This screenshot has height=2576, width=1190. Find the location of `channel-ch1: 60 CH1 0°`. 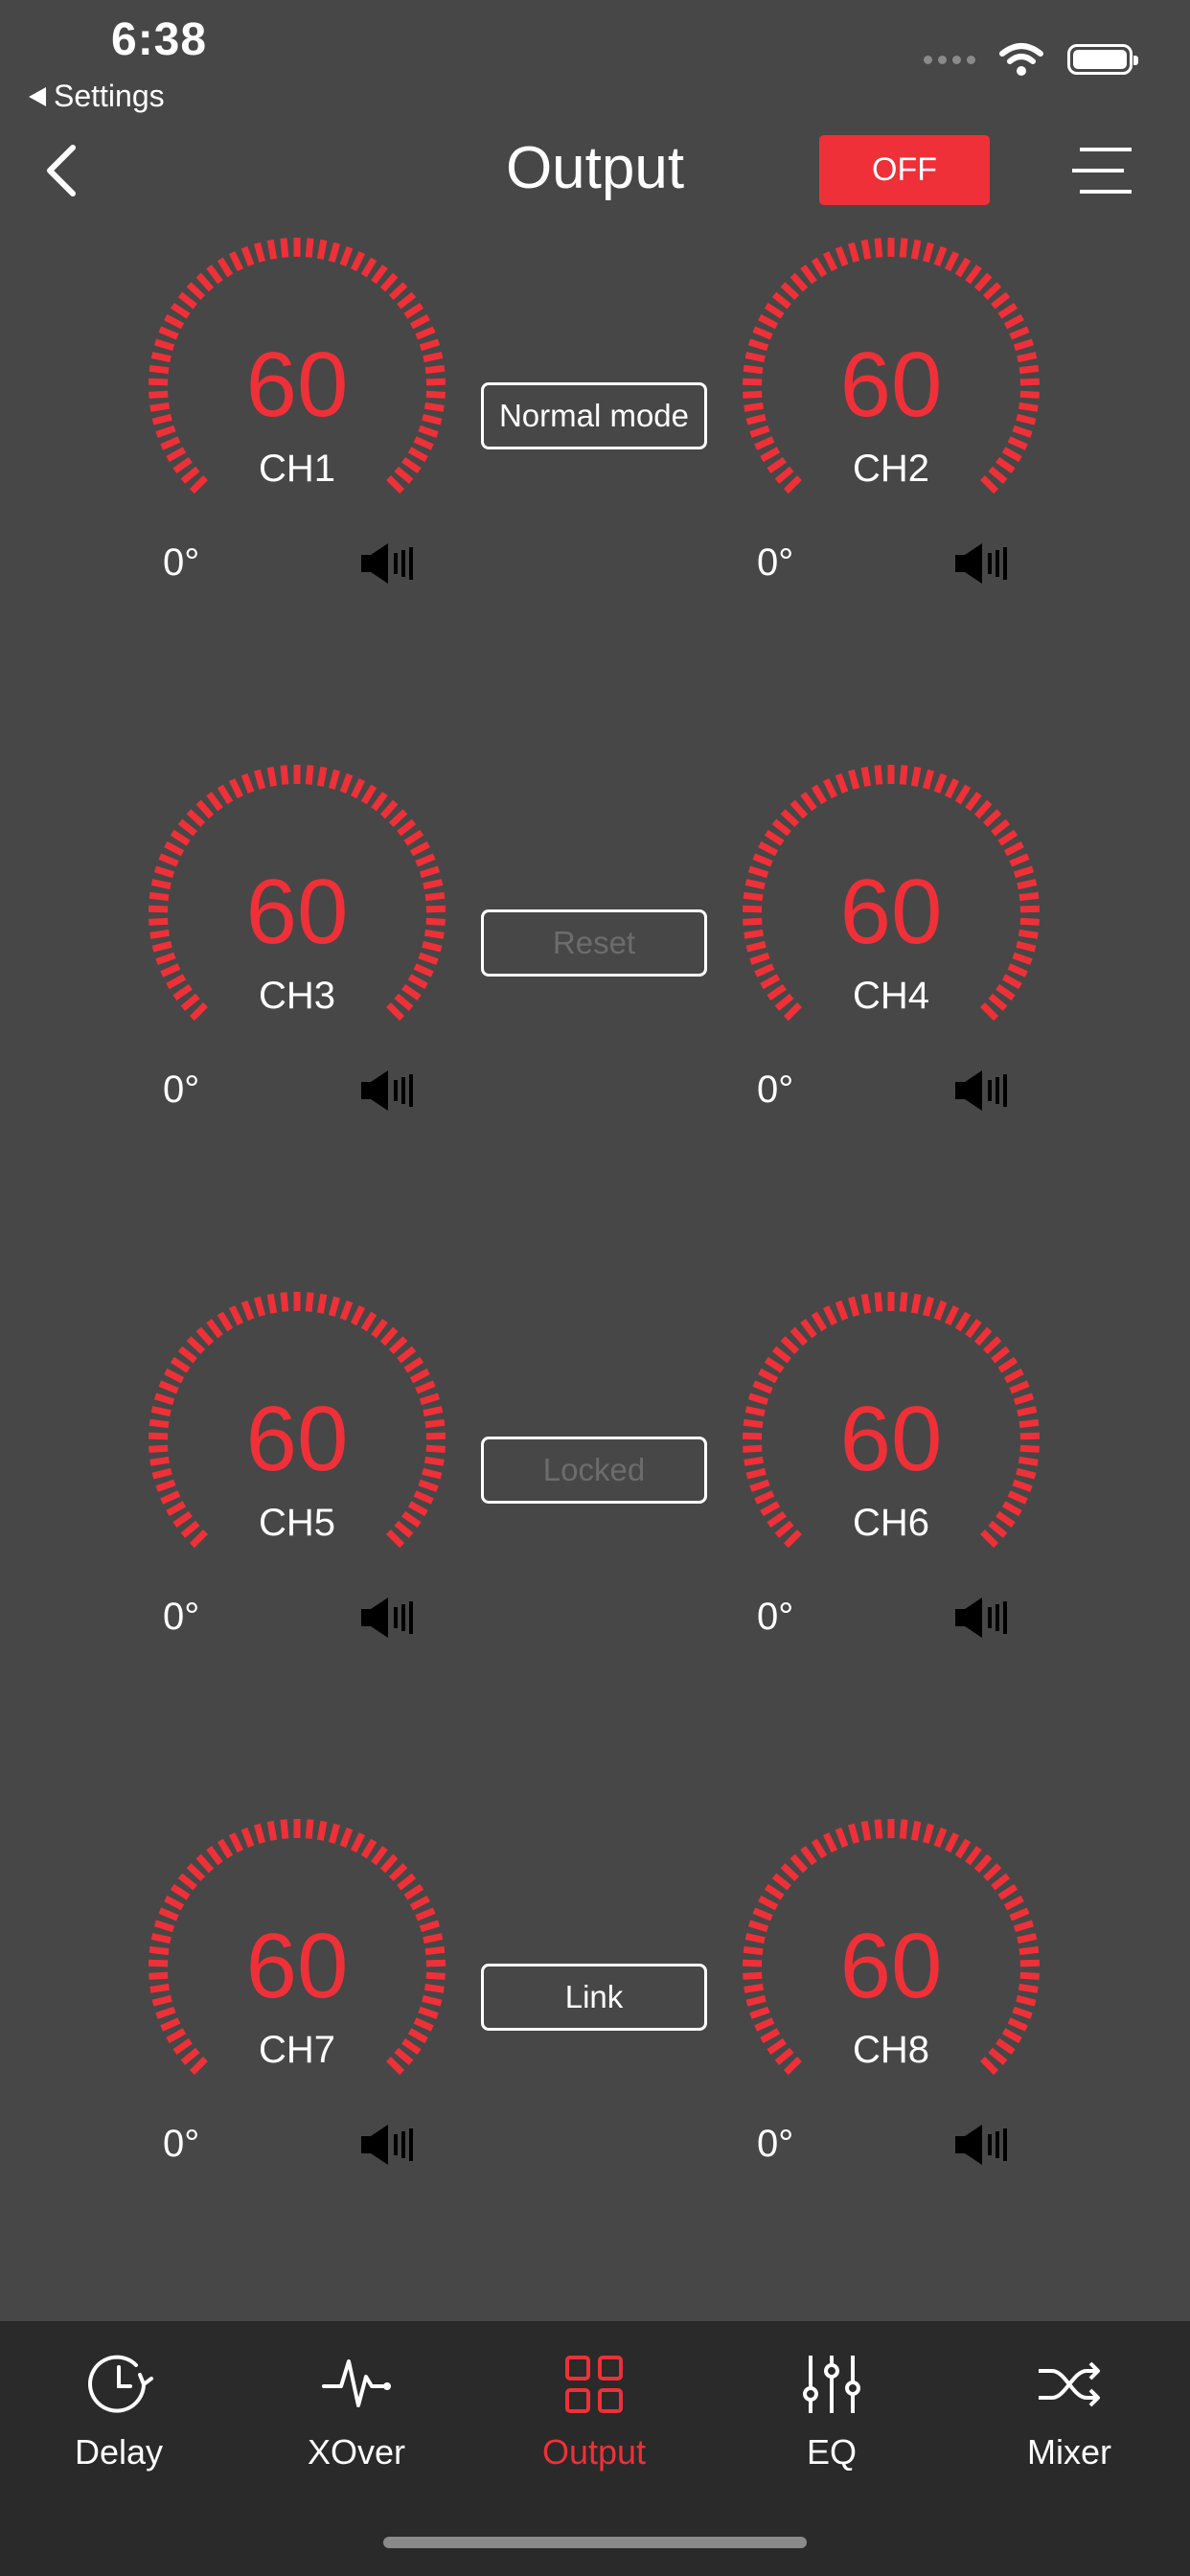

channel-ch1: 60 CH1 0° is located at coordinates (297, 409).